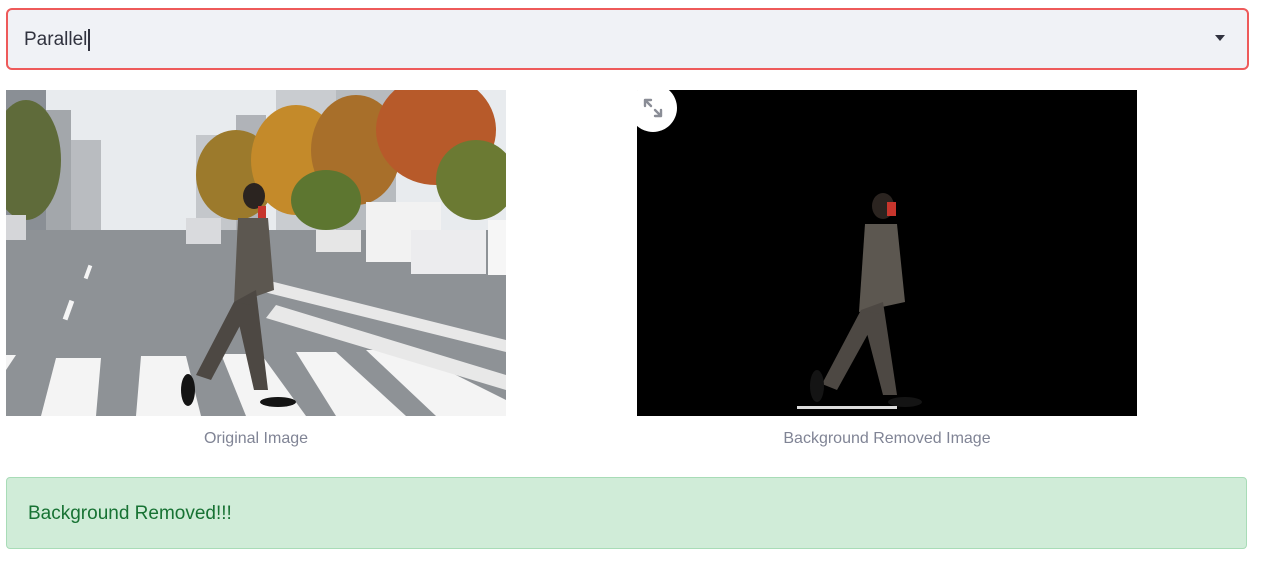 The width and height of the screenshot is (1276, 571). Describe the element at coordinates (1220, 38) in the screenshot. I see `chevron-down-icon` at that location.